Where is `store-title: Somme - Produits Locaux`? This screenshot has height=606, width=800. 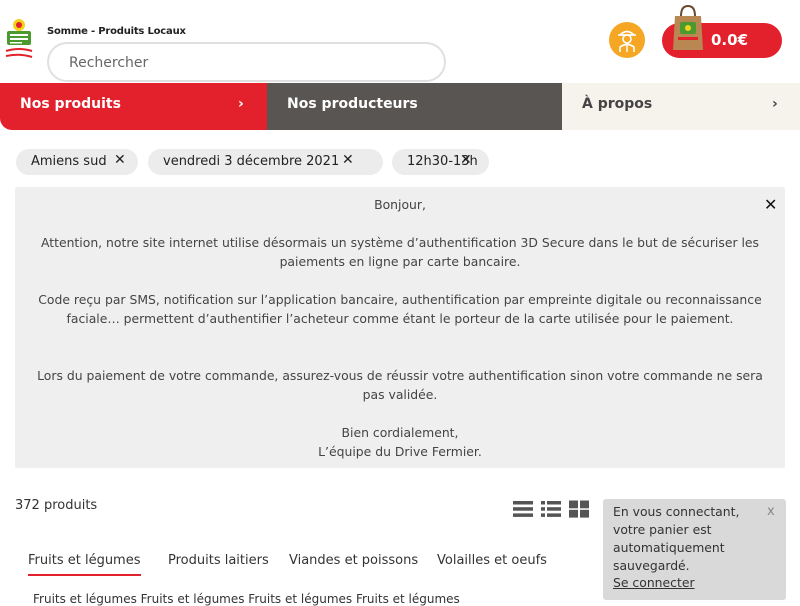
store-title: Somme - Produits Locaux is located at coordinates (116, 31).